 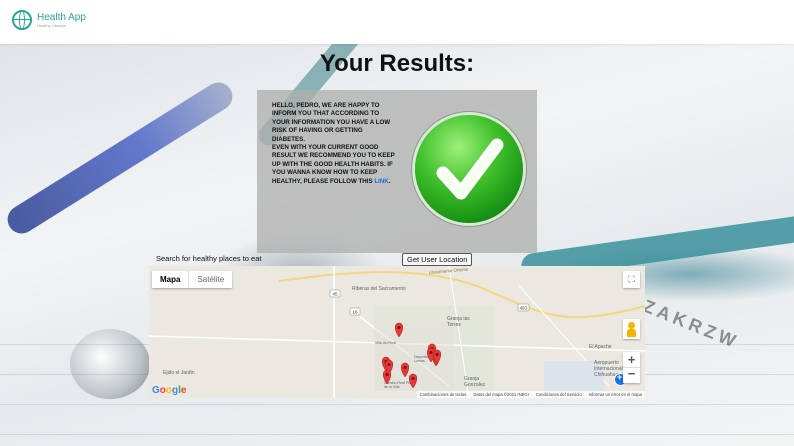 What do you see at coordinates (631, 375) in the screenshot?
I see `zoom-out-button: −` at bounding box center [631, 375].